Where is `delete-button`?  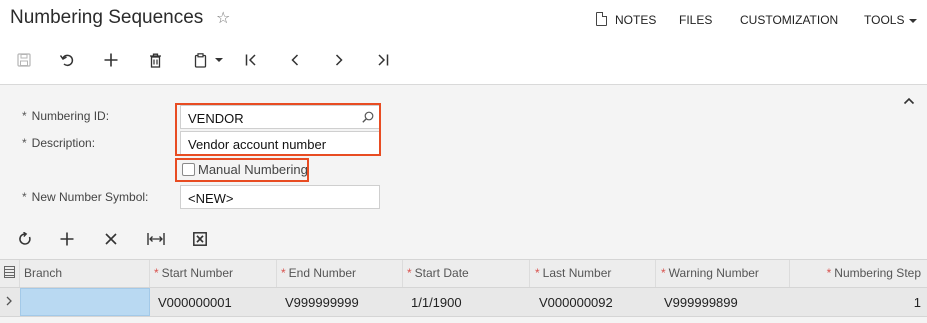 delete-button is located at coordinates (155, 60).